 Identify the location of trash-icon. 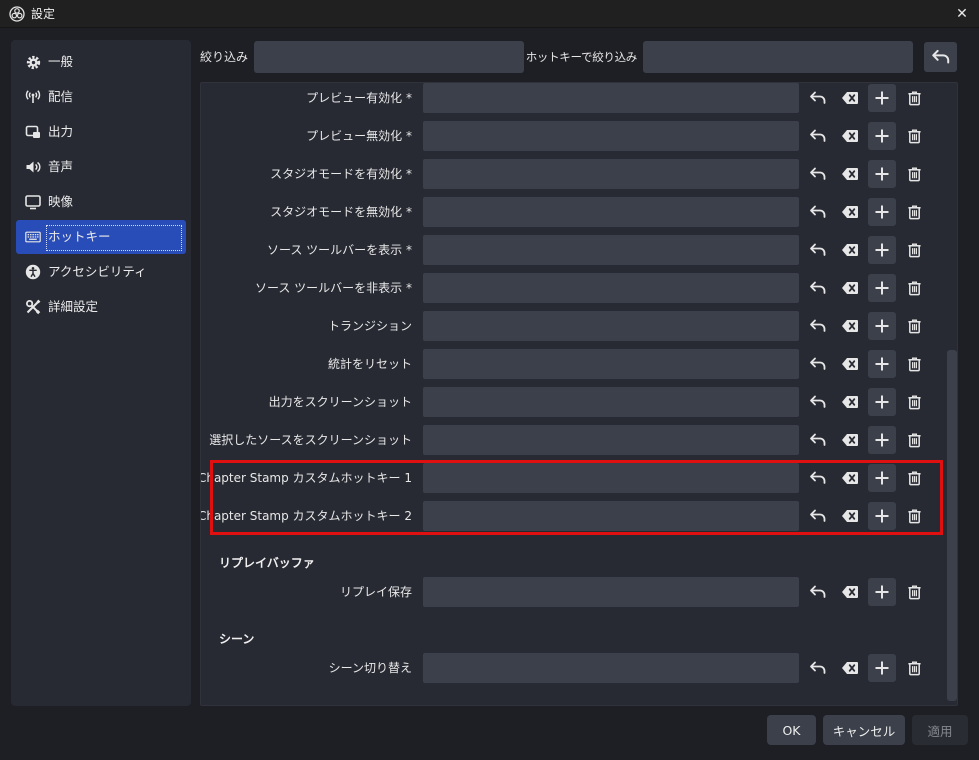
(914, 98).